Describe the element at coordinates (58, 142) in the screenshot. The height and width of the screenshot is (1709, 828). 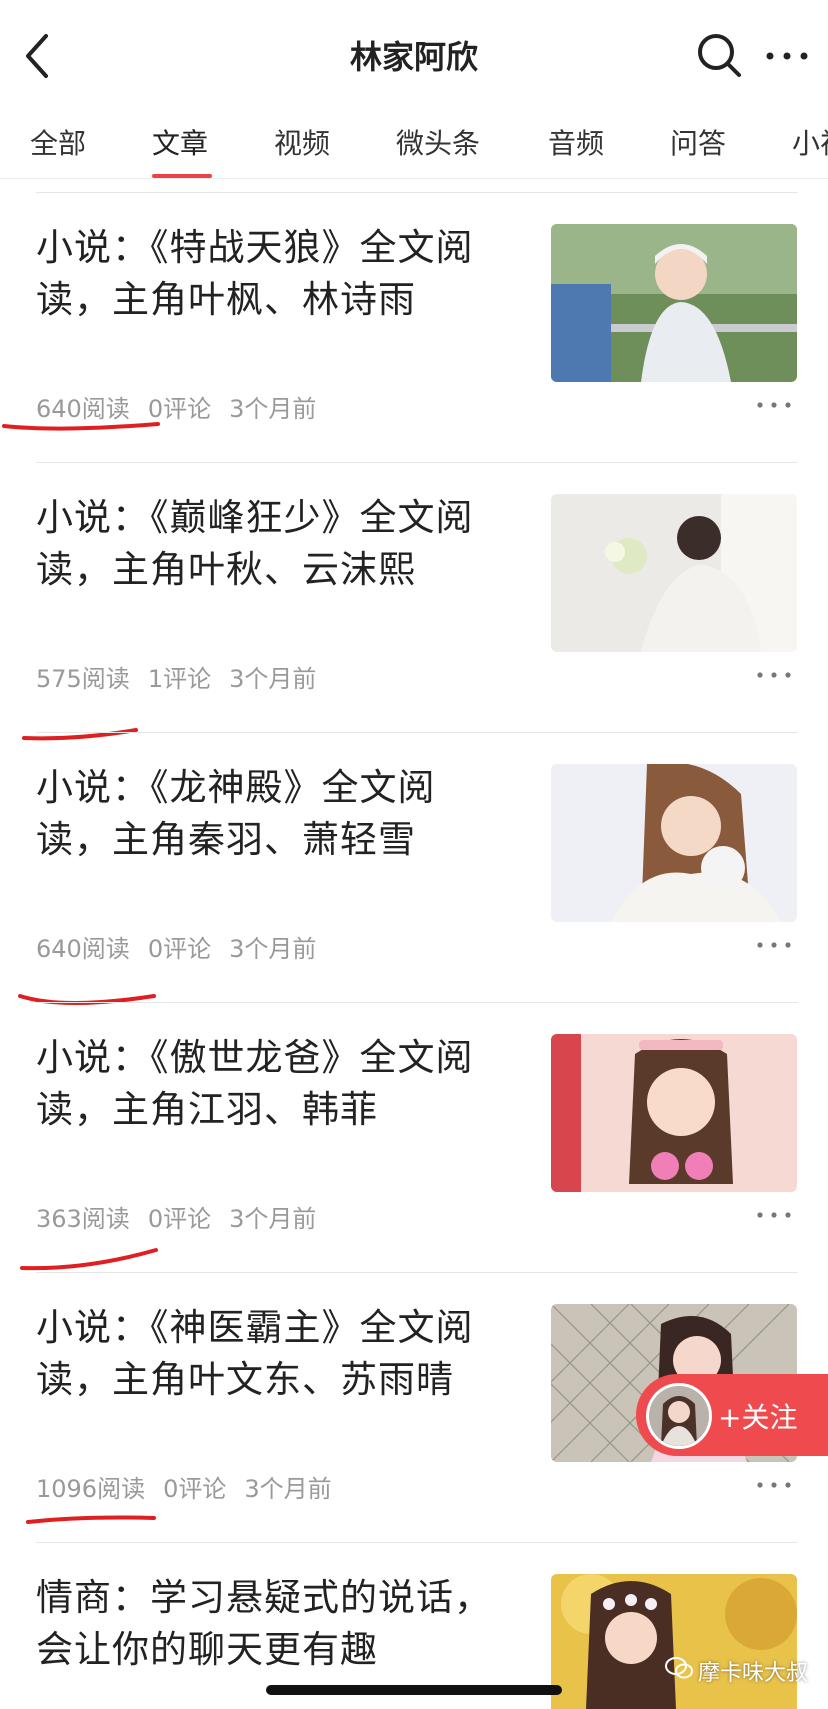
I see `tab-all: 全部` at that location.